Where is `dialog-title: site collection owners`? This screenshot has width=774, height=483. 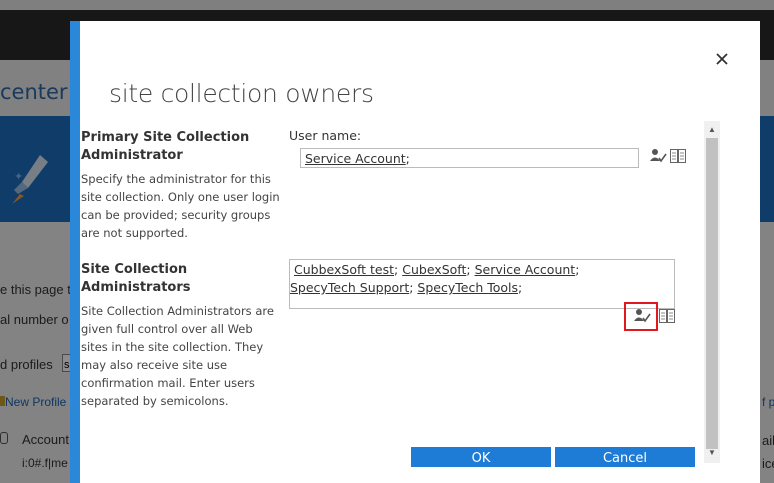
dialog-title: site collection owners is located at coordinates (241, 93).